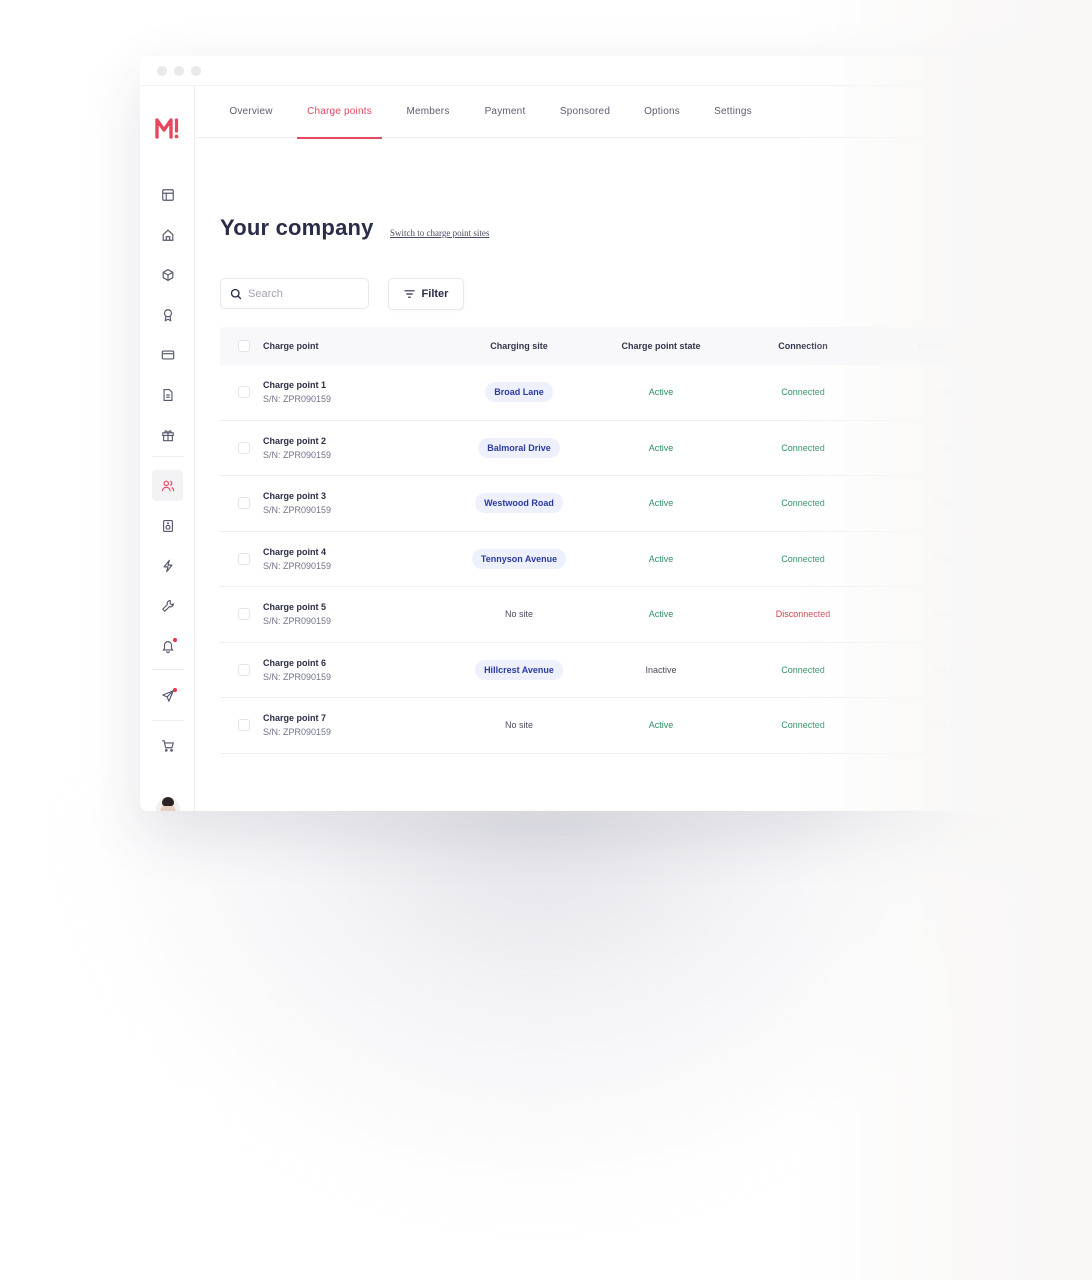 Image resolution: width=1092 pixels, height=1280 pixels. I want to click on charge-point-name: Charge point 7, so click(294, 718).